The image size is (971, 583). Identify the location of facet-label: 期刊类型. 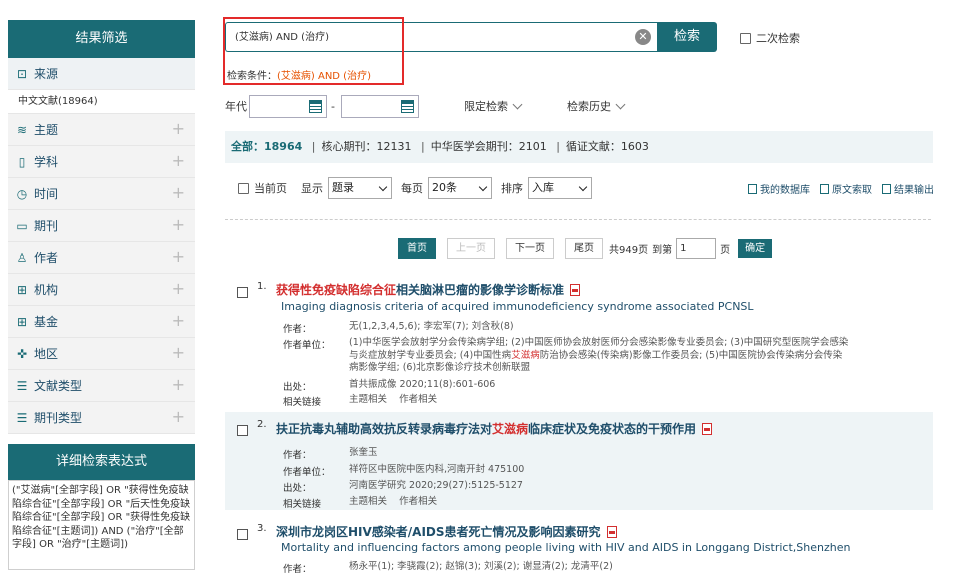
(58, 418).